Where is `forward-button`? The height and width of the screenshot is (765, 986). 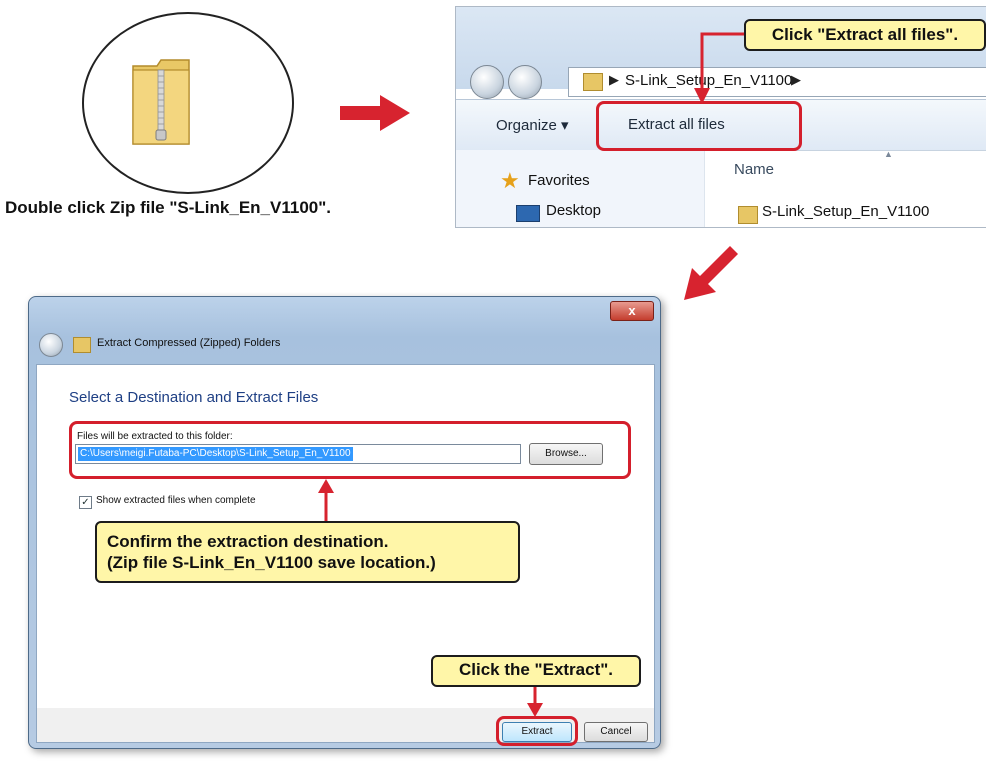 forward-button is located at coordinates (525, 82).